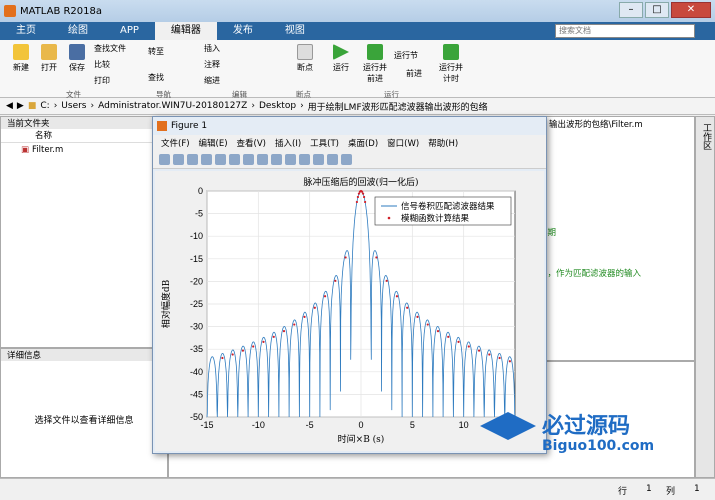  What do you see at coordinates (196, 259) in the screenshot?
I see `y-tick-label: -15` at bounding box center [196, 259].